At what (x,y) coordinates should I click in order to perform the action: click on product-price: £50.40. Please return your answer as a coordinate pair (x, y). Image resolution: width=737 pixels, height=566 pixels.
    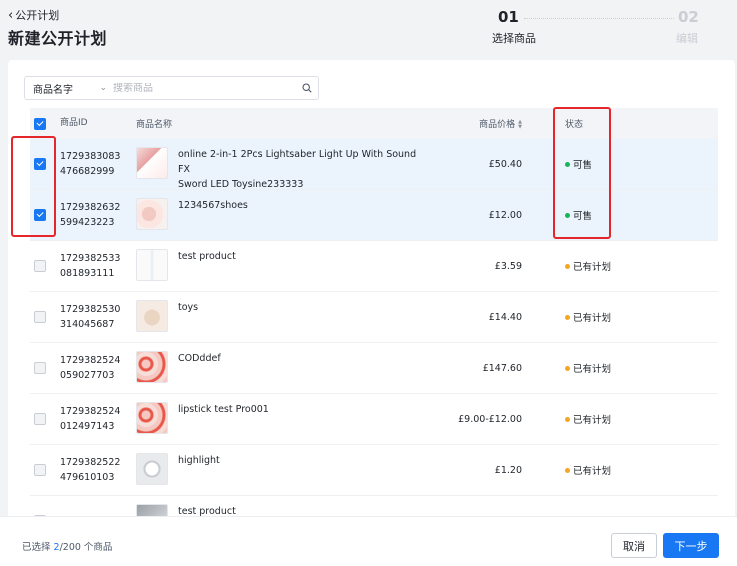
    Looking at the image, I should click on (505, 164).